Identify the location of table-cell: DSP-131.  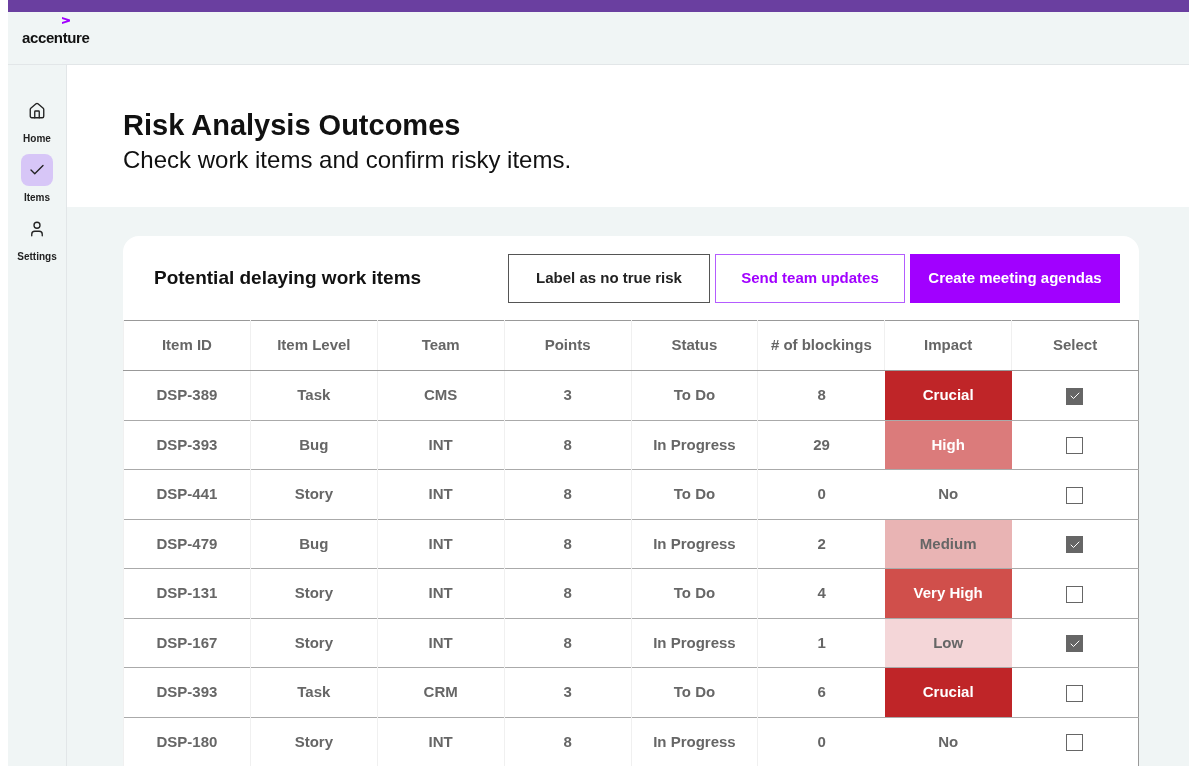
(187, 593).